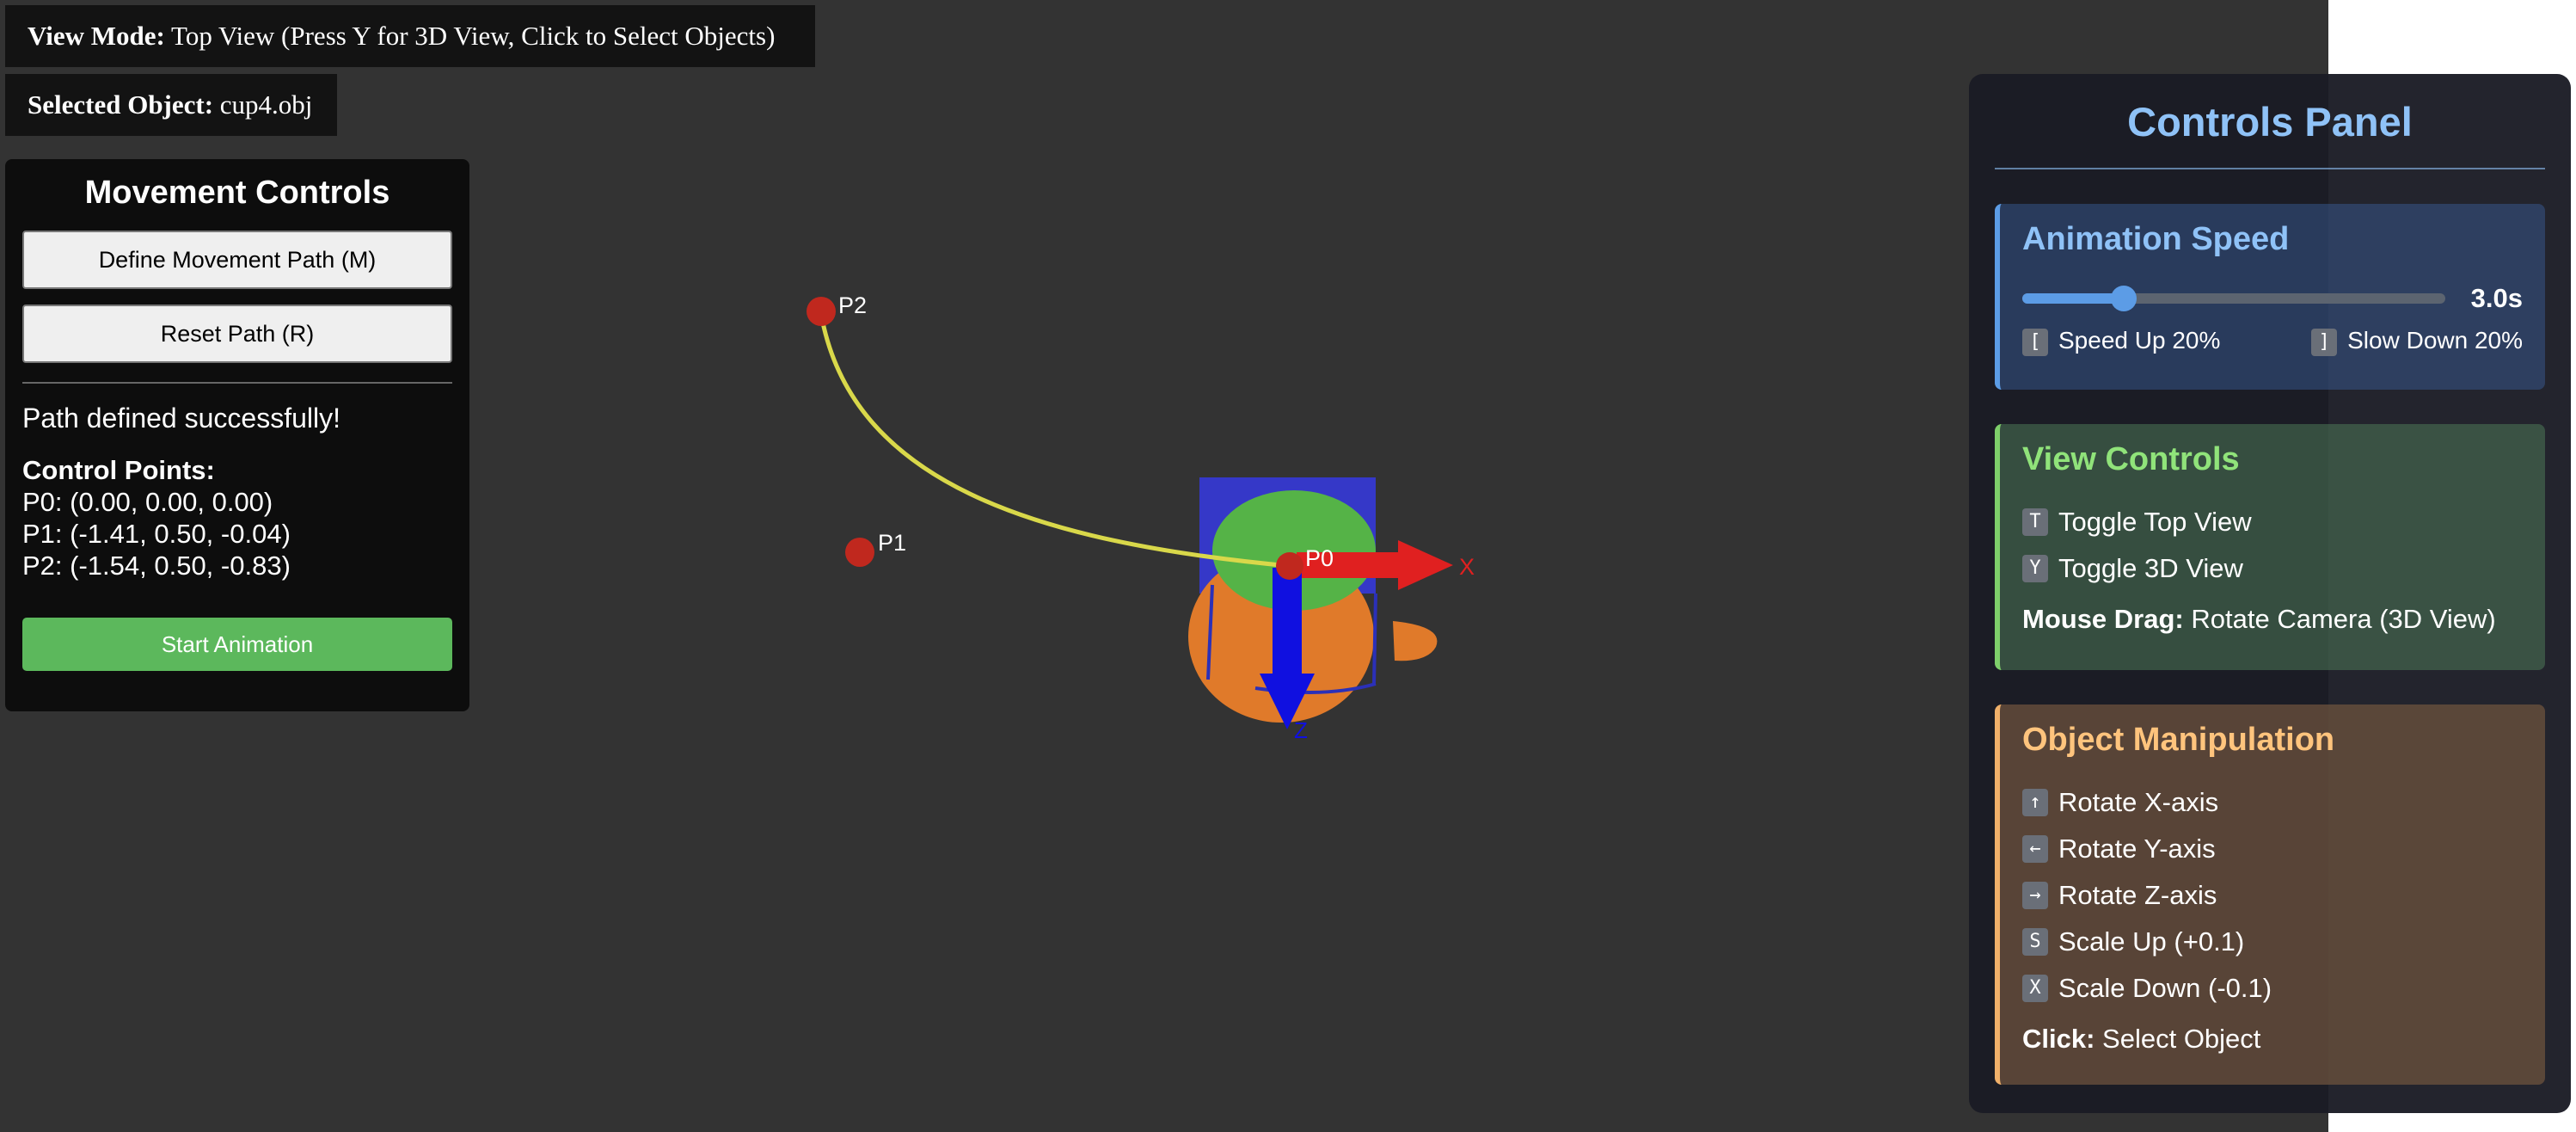 This screenshot has height=1132, width=2576. What do you see at coordinates (2272, 849) in the screenshot?
I see `shortcut-rotate-y: ← Rotate Y-axis` at bounding box center [2272, 849].